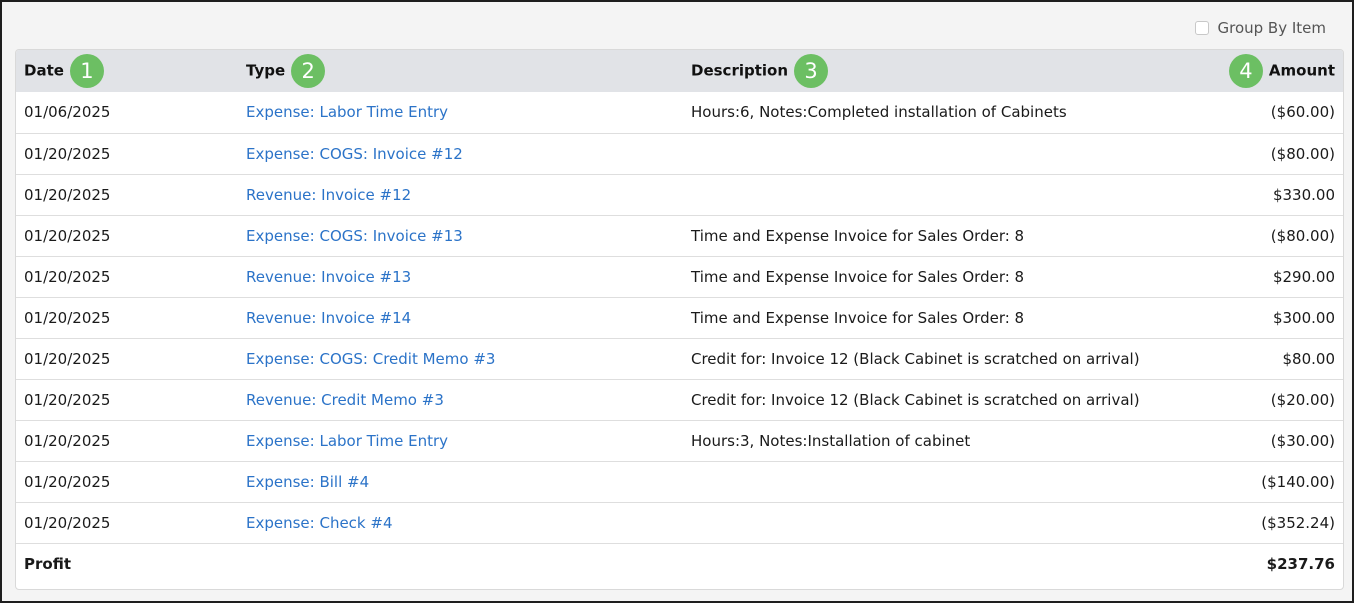 The image size is (1354, 603). I want to click on callout-badge-1: 1, so click(86, 71).